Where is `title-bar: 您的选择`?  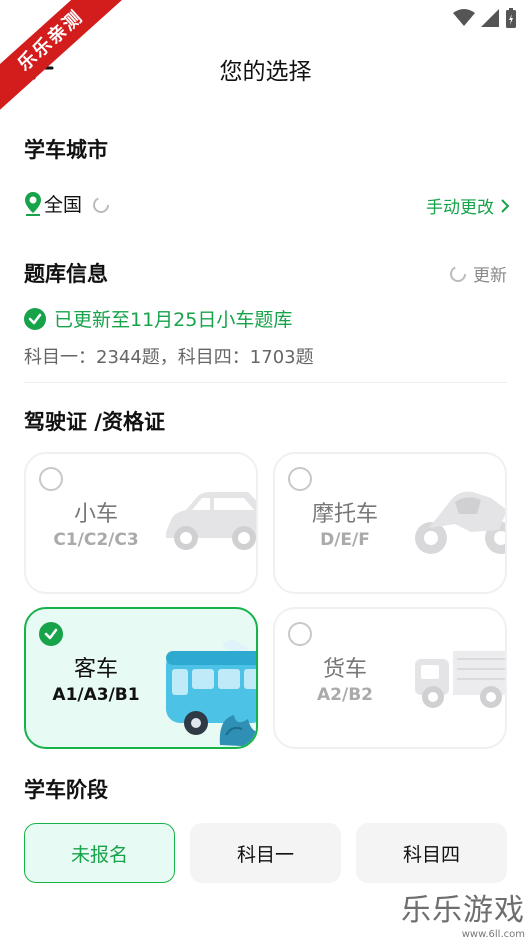 title-bar: 您的选择 is located at coordinates (265, 68).